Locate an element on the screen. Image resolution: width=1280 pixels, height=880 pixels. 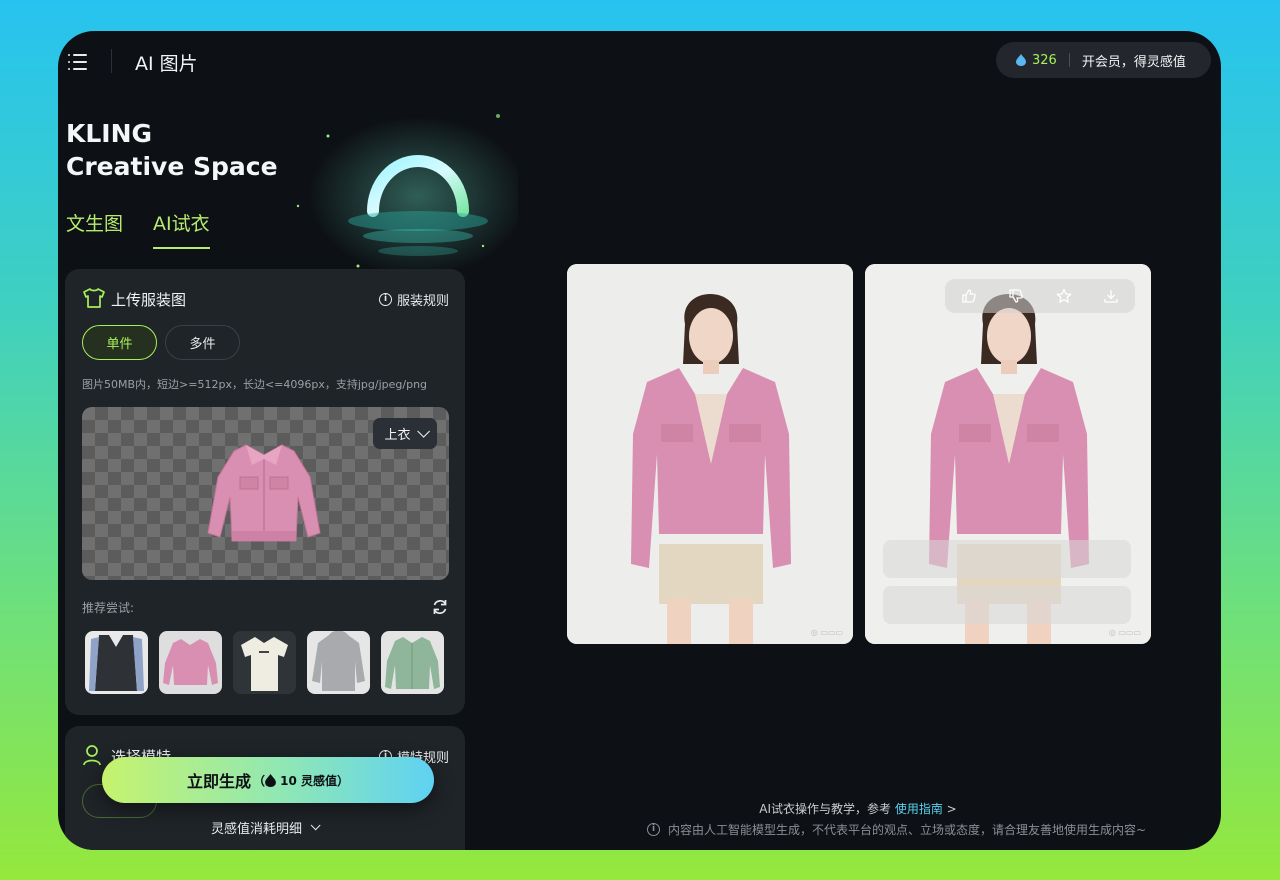
chevron-down-icon is located at coordinates (423, 431).